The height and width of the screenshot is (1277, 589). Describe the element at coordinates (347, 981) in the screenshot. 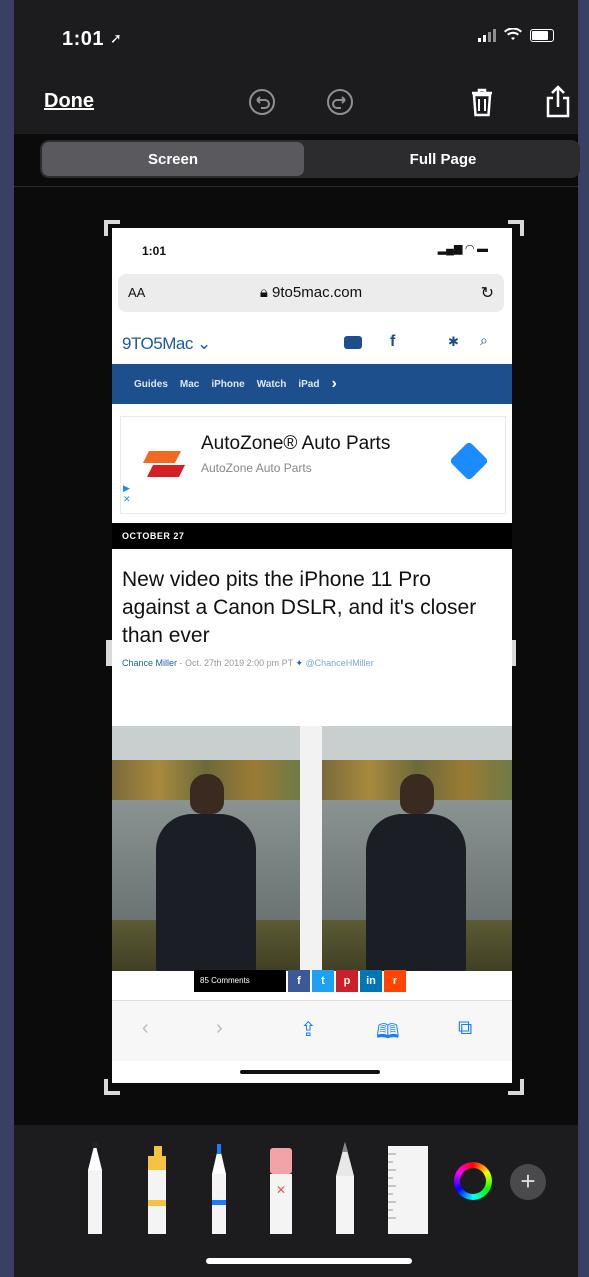

I see `pinterest-share-icon: p` at that location.